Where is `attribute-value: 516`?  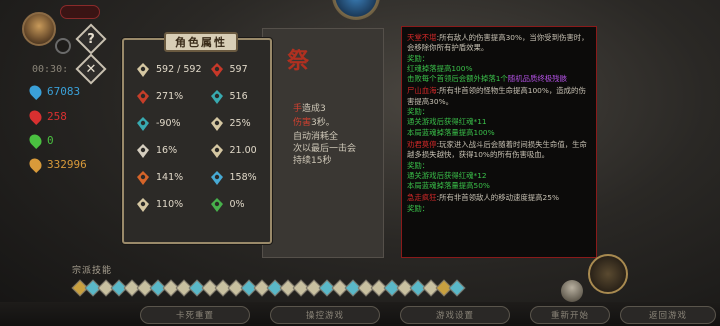
attribute-value: 516 is located at coordinates (238, 96).